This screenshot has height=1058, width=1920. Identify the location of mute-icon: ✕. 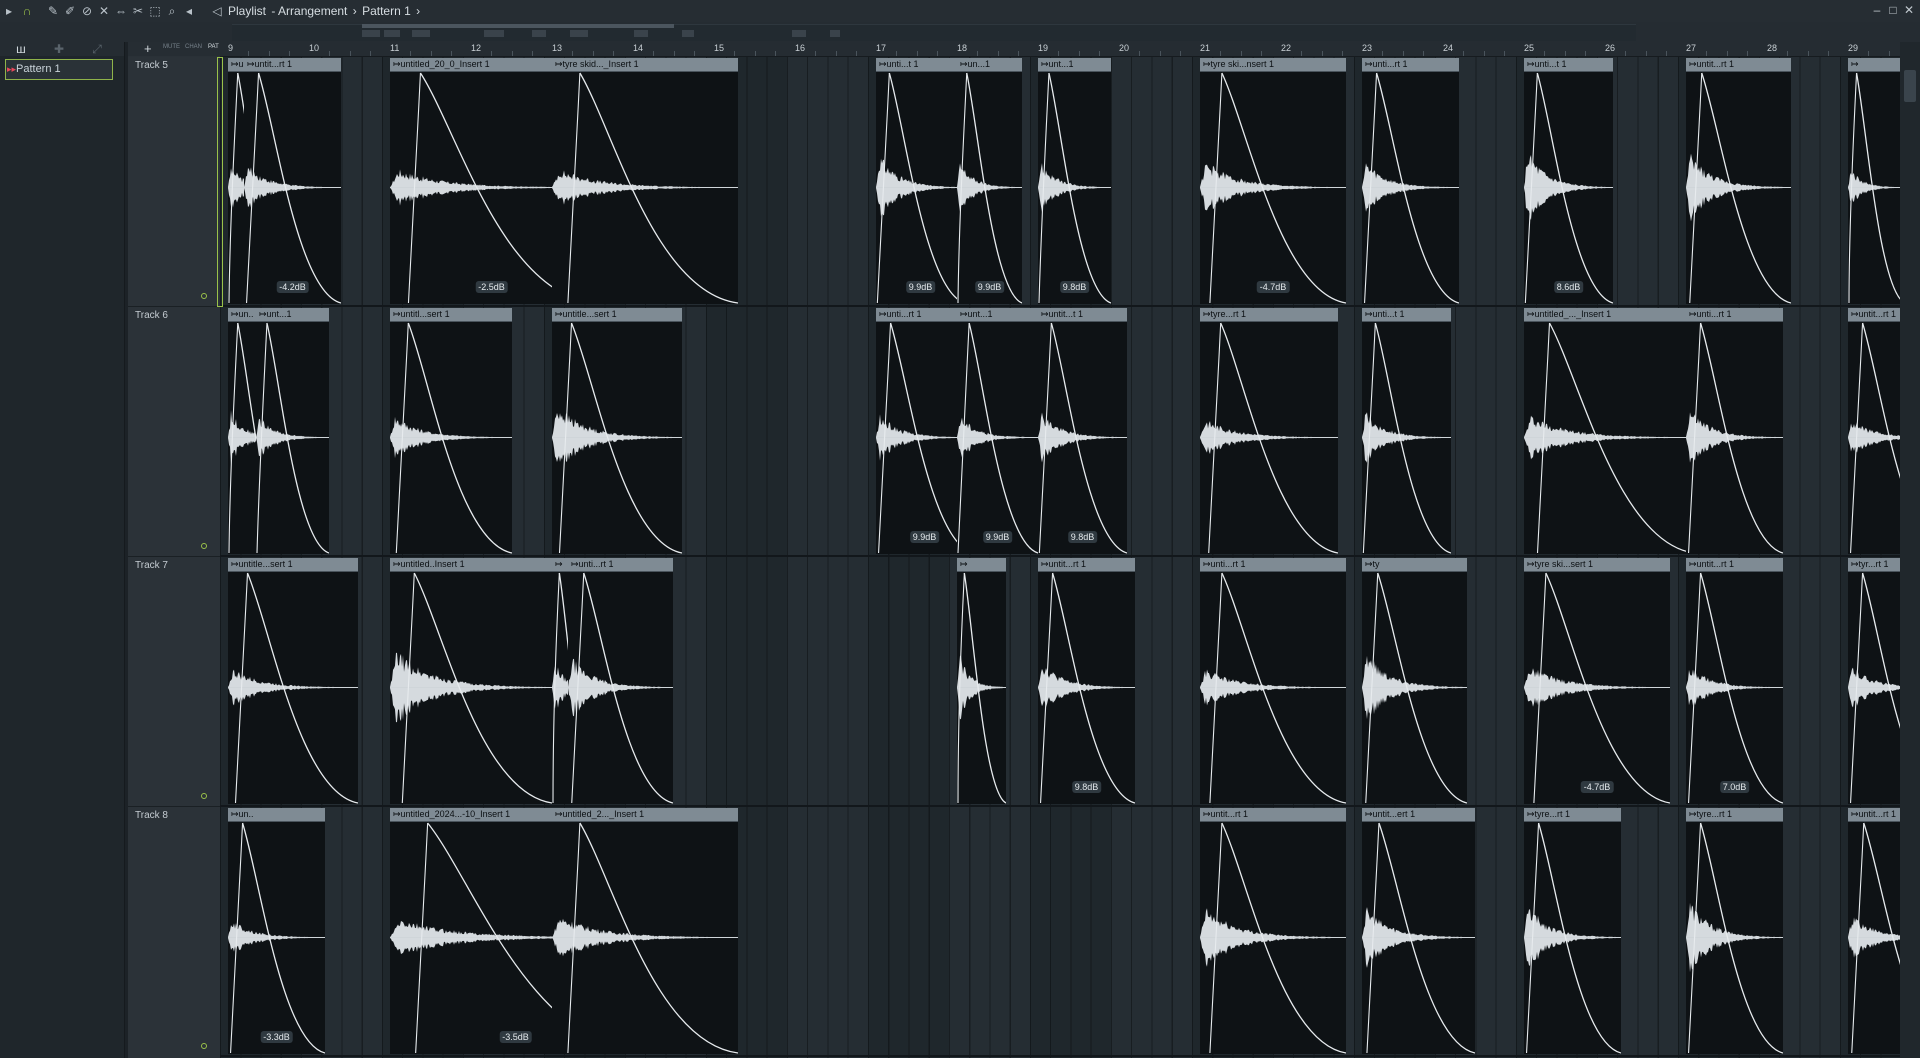
(104, 11).